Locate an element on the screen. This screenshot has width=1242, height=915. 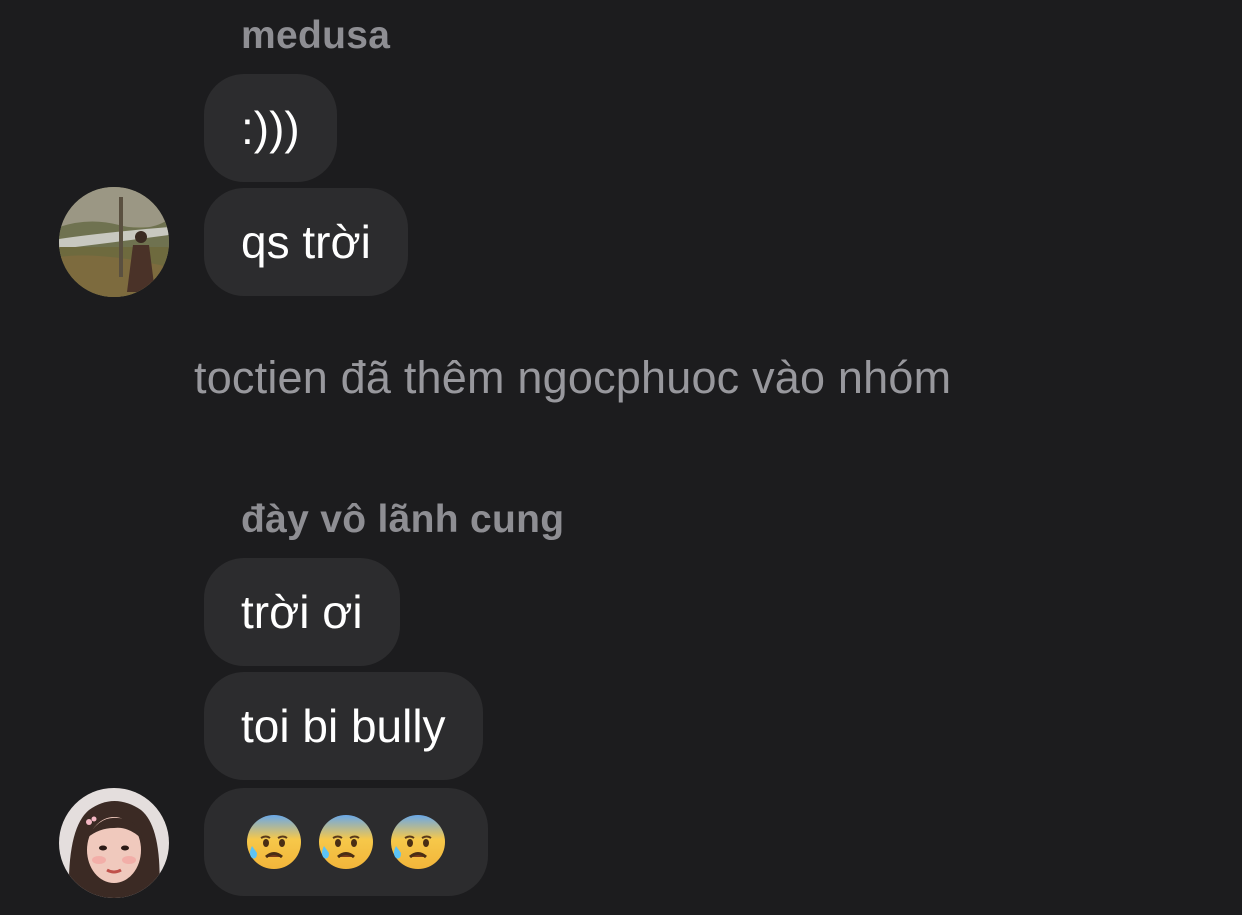
emoji-message-bubble is located at coordinates (346, 842).